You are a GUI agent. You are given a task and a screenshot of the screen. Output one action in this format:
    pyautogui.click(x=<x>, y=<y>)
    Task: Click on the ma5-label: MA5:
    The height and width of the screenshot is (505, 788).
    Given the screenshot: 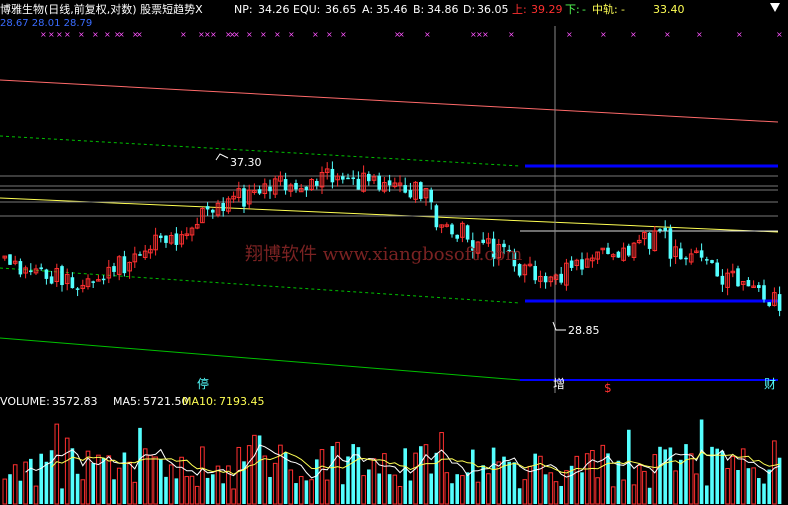 What is the action you would take?
    pyautogui.click(x=127, y=401)
    